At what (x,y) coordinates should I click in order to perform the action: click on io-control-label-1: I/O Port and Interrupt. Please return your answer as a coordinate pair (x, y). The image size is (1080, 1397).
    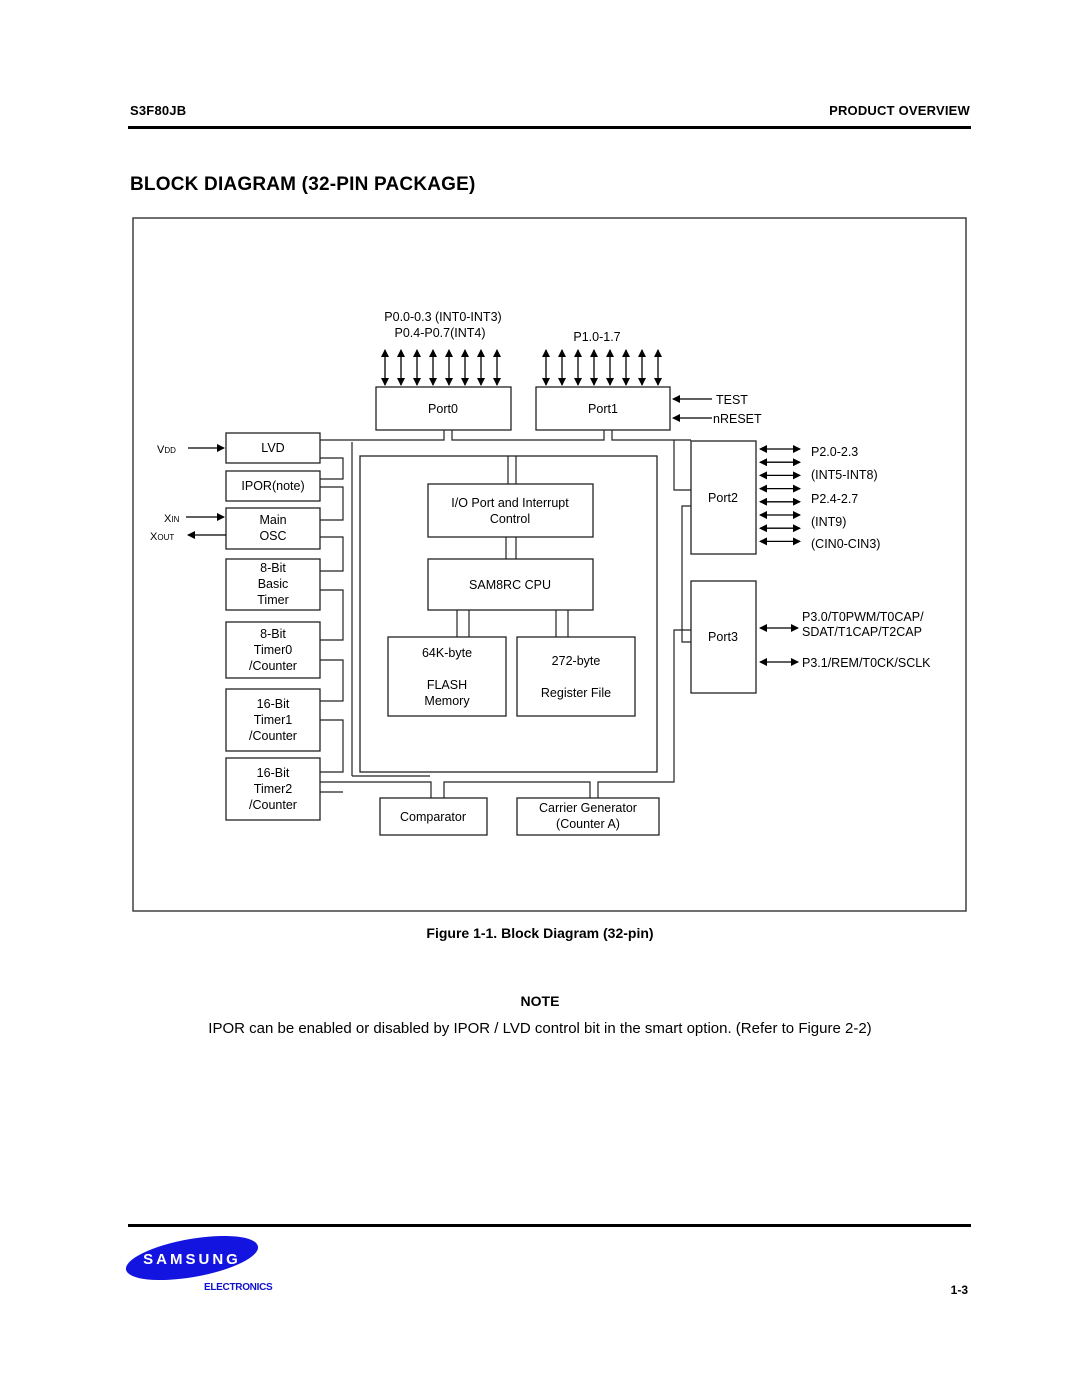
    Looking at the image, I should click on (510, 503).